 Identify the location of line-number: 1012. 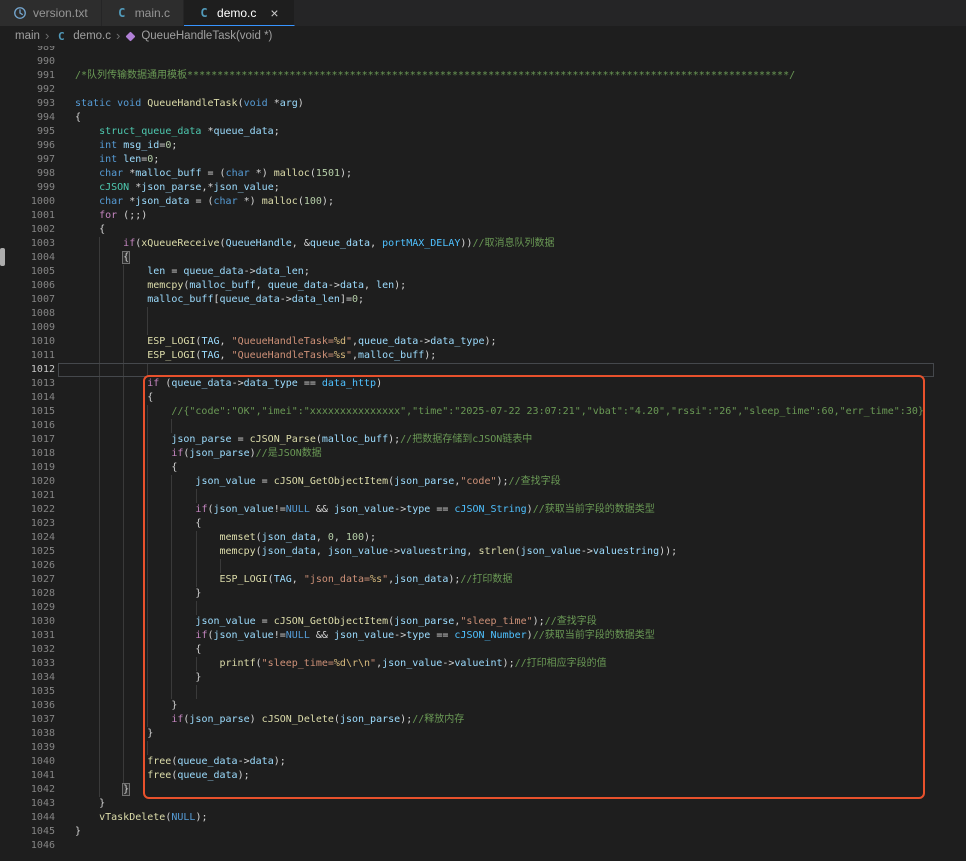
(27, 370).